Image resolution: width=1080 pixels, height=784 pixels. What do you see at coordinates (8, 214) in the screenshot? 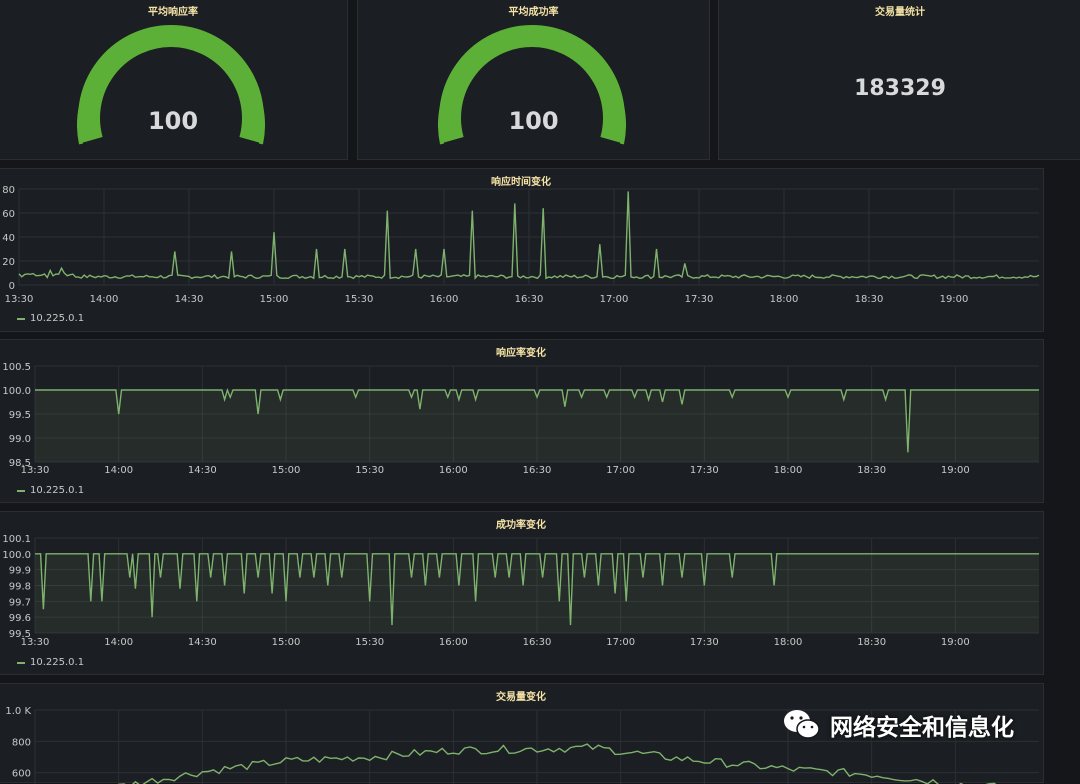
I see `y-tick-label: 60` at bounding box center [8, 214].